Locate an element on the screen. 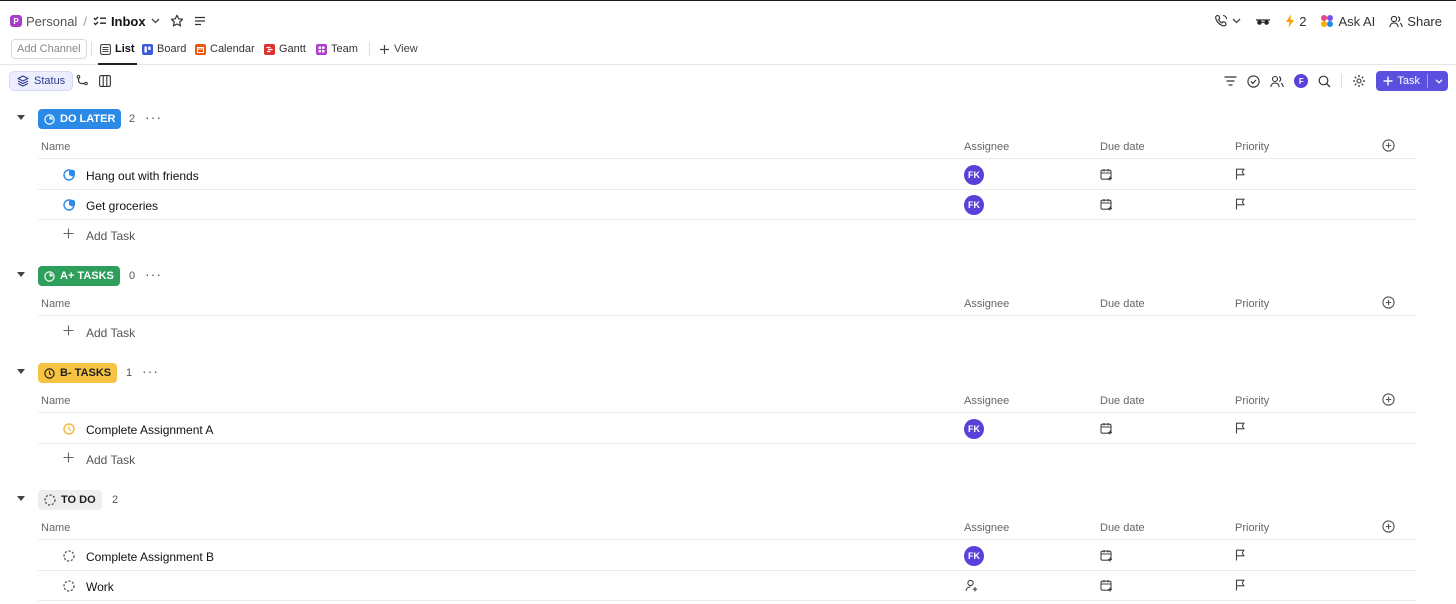  task-name: Work is located at coordinates (100, 587).